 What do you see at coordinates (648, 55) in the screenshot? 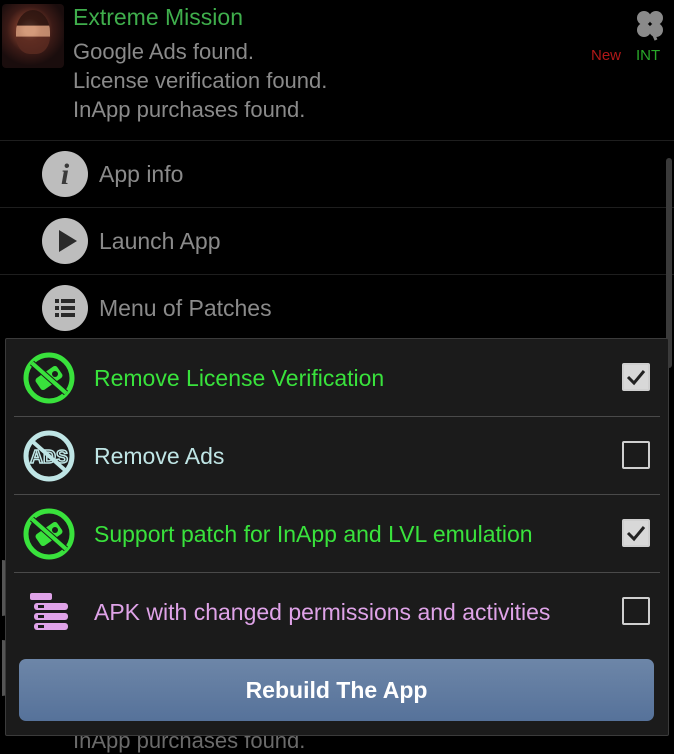
I see `int-badge: INT` at bounding box center [648, 55].